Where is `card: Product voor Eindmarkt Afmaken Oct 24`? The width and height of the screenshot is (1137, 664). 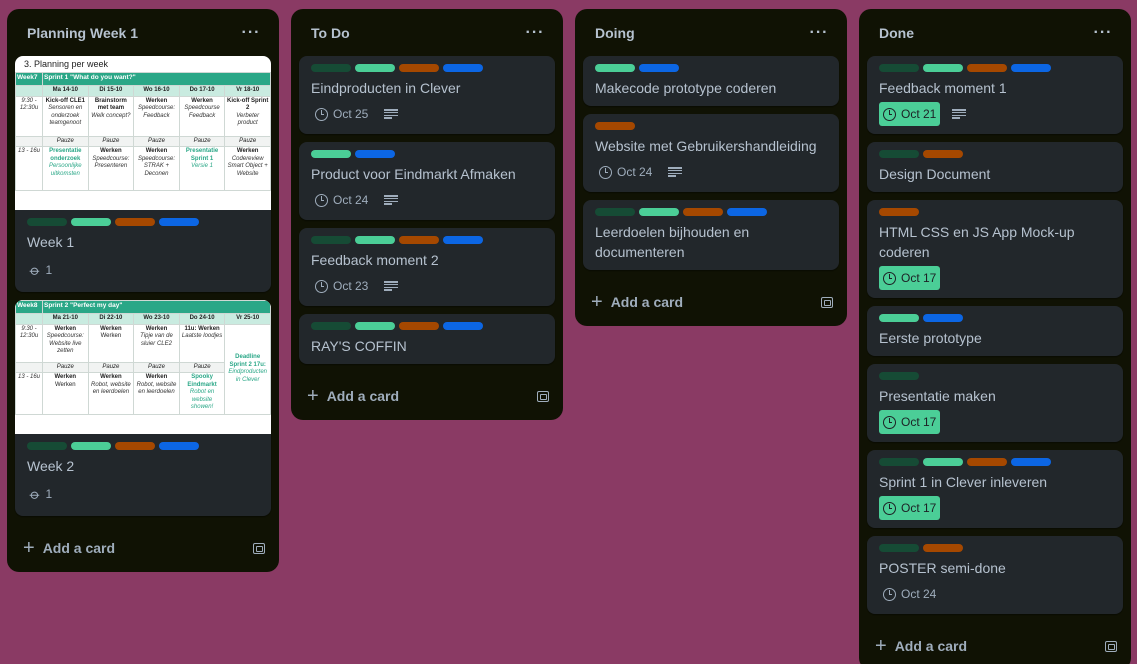
card: Product voor Eindmarkt Afmaken Oct 24 is located at coordinates (427, 181).